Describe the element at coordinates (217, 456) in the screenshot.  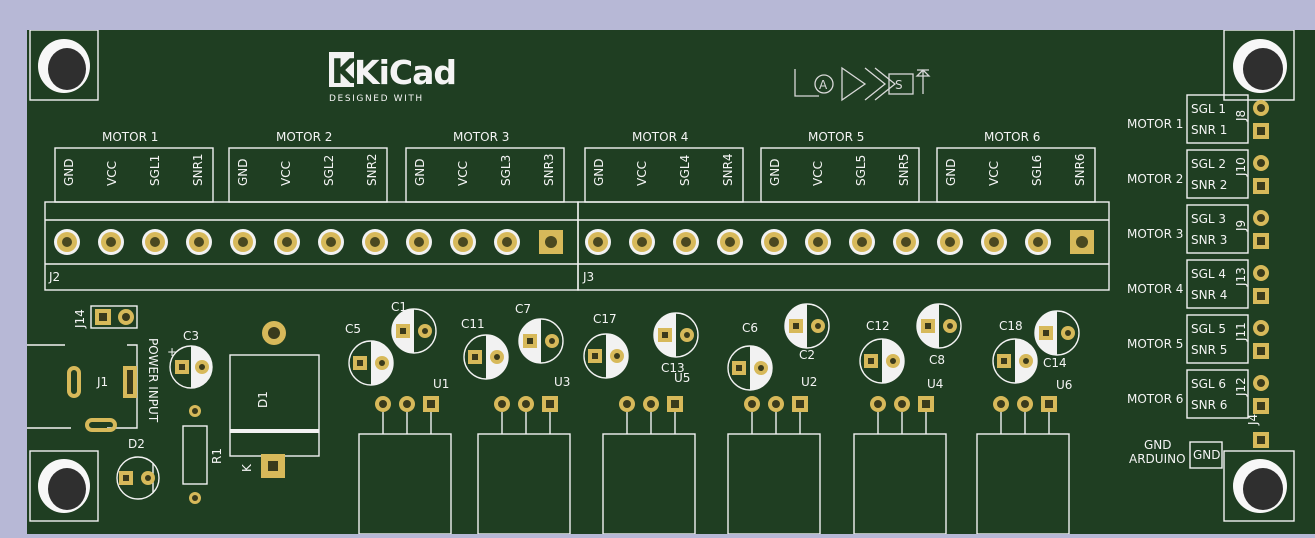
I see `r1-ref: R1` at that location.